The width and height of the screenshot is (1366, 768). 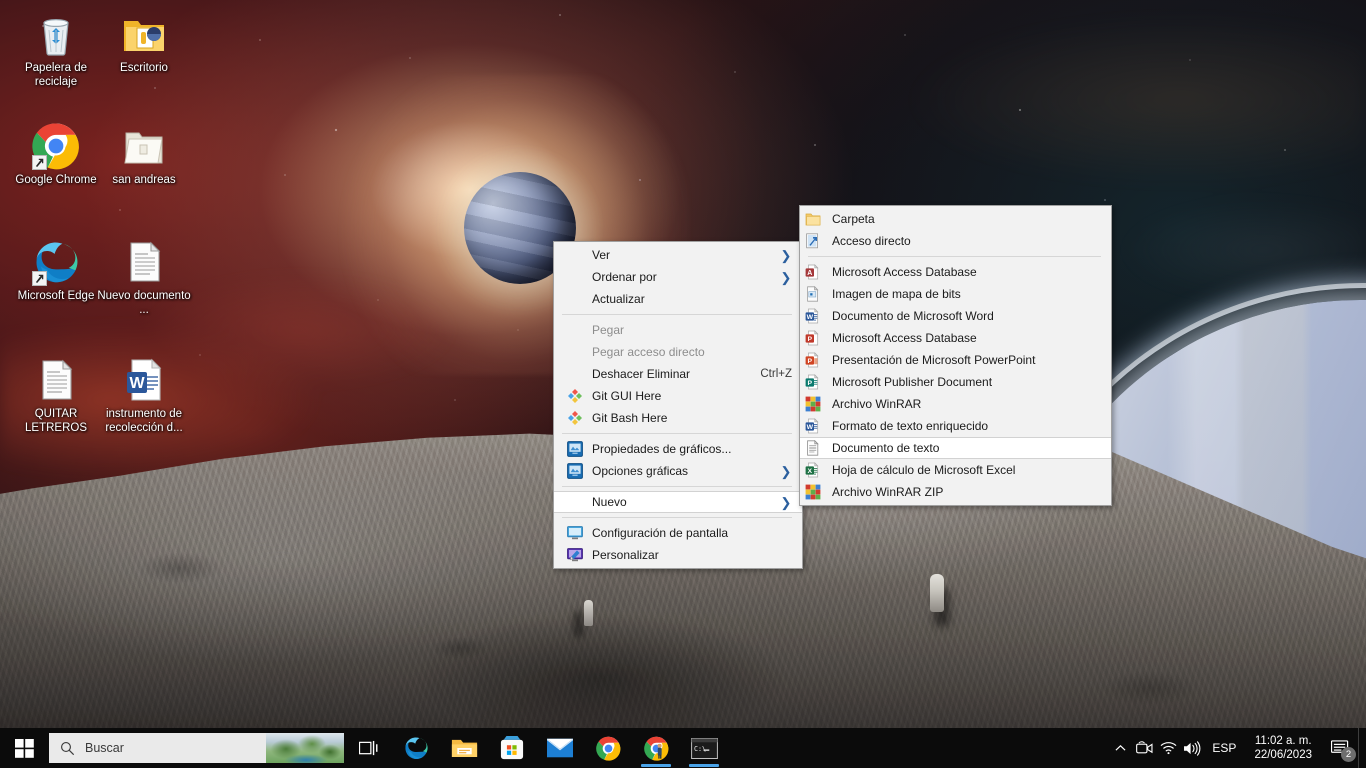 I want to click on taskbar-file-explorer, so click(x=464, y=748).